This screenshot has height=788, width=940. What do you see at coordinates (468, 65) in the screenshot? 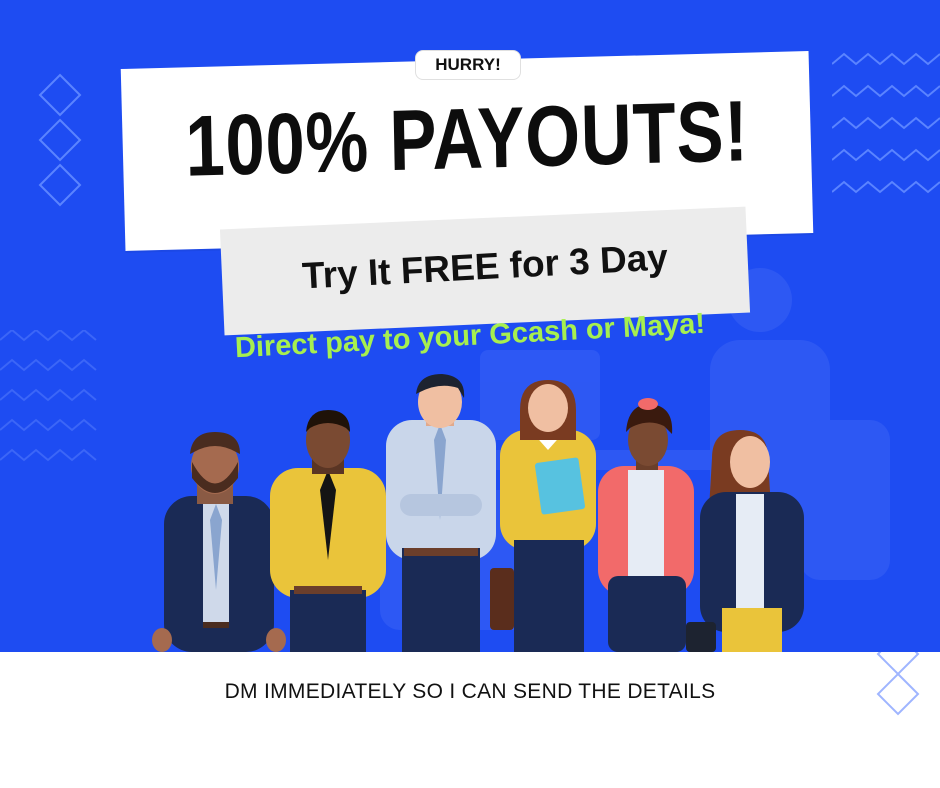
I see `hurry-badge: HURRY!` at bounding box center [468, 65].